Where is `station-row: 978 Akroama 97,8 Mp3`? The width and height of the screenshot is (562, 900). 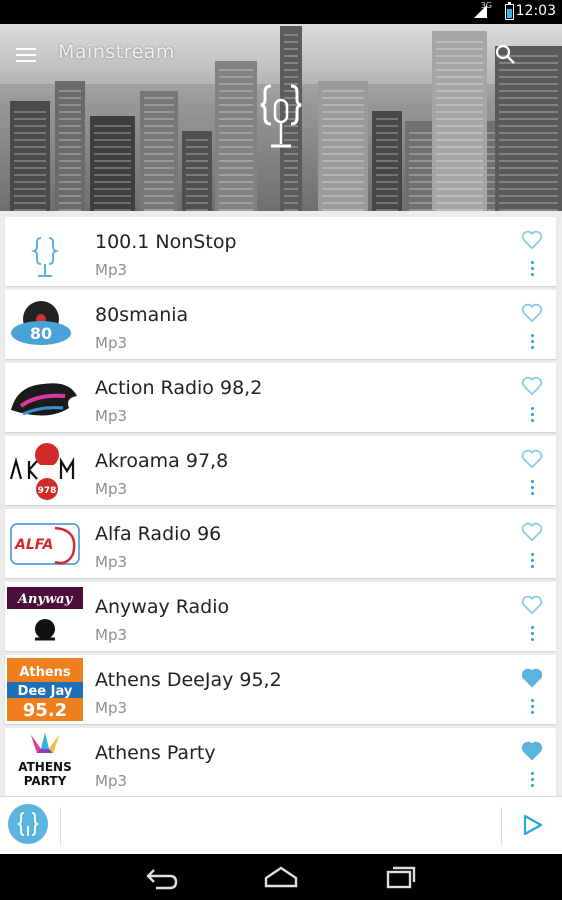
station-row: 978 Akroama 97,8 Mp3 is located at coordinates (280, 470).